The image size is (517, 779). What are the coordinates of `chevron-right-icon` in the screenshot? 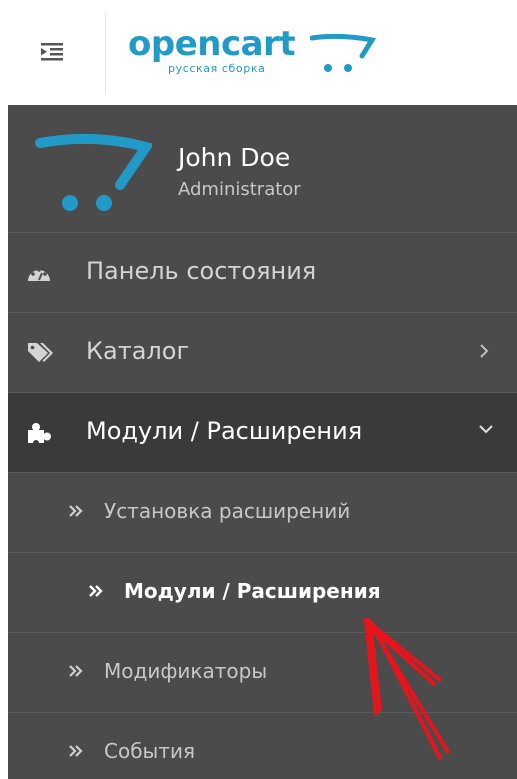 It's located at (484, 351).